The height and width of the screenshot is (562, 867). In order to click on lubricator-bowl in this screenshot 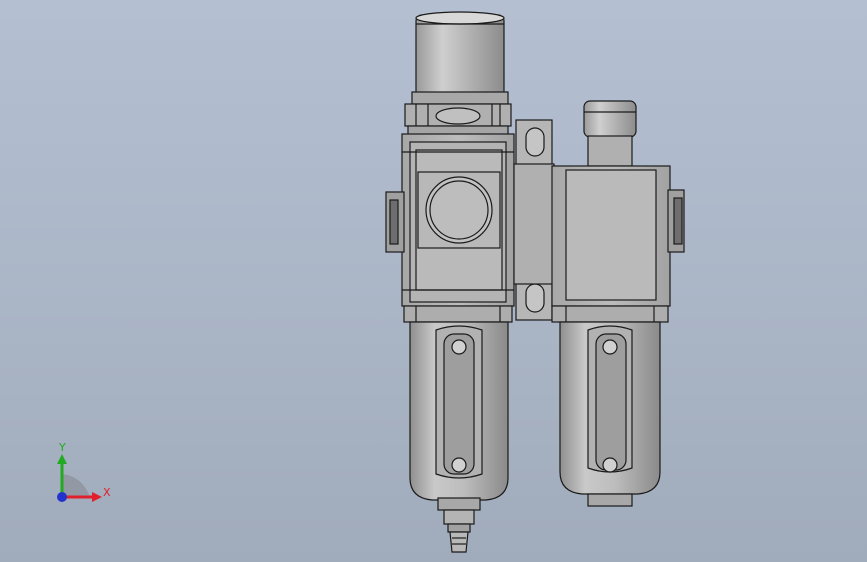, I will do `click(610, 414)`.